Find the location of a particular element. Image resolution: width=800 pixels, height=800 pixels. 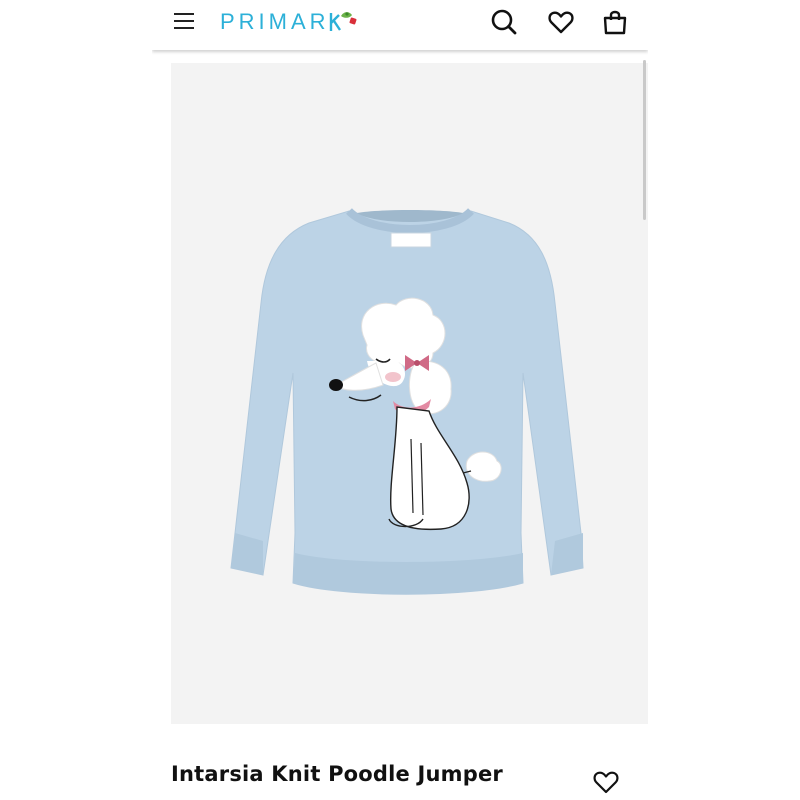

search-icon is located at coordinates (504, 22).